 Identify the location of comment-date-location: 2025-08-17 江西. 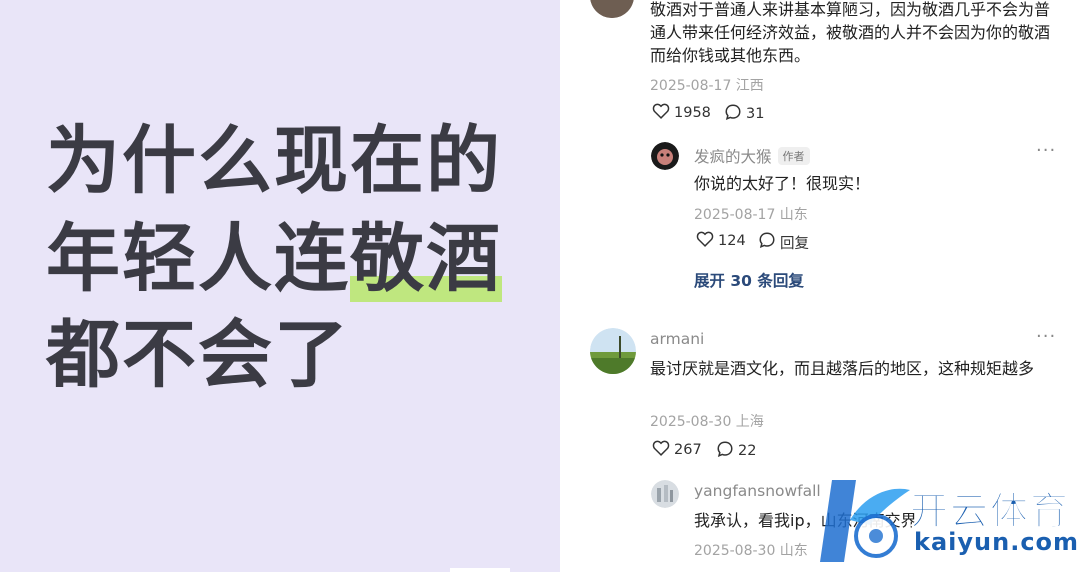
(707, 86).